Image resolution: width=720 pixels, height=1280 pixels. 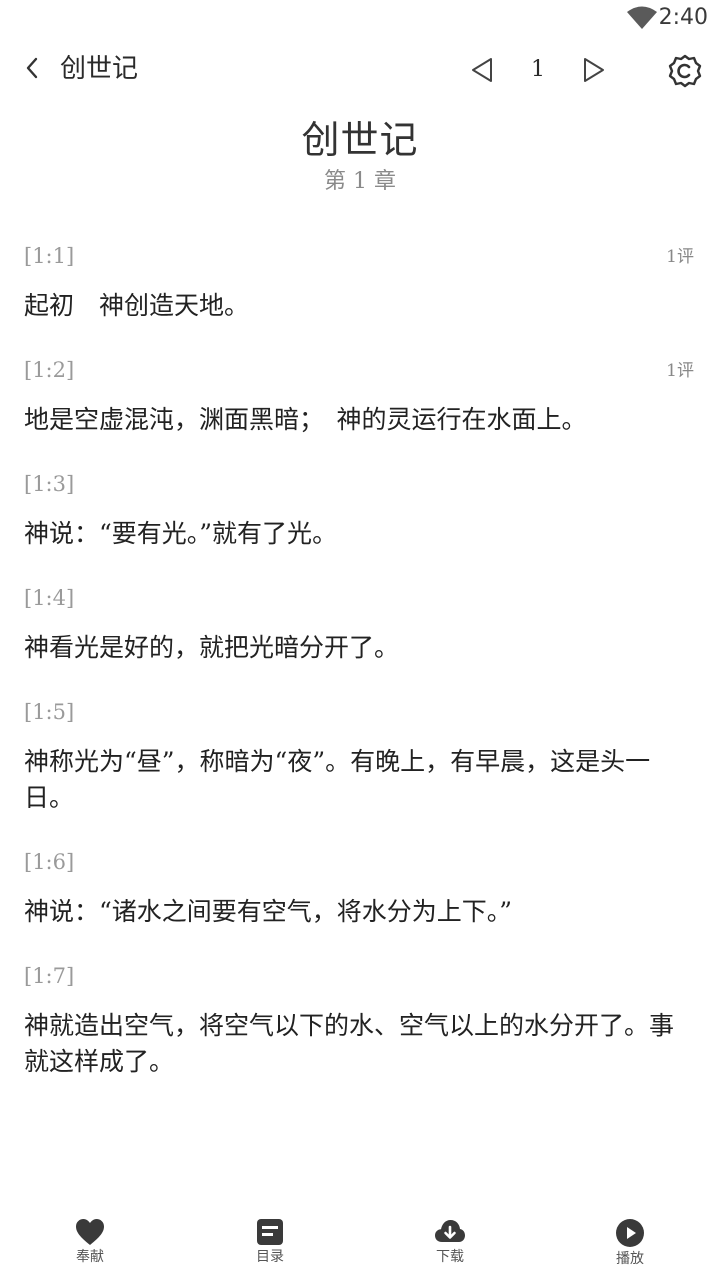 What do you see at coordinates (360, 394) in the screenshot?
I see `verse-item: [1:2] 1评 地是空虚混沌，渊面黑暗； 神的灵运行在水面上。` at bounding box center [360, 394].